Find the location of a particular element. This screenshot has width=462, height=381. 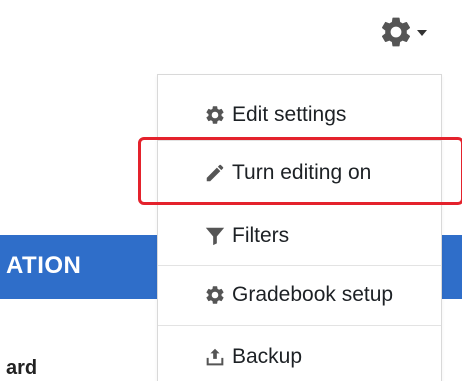

course-header-text: ATION is located at coordinates (44, 265).